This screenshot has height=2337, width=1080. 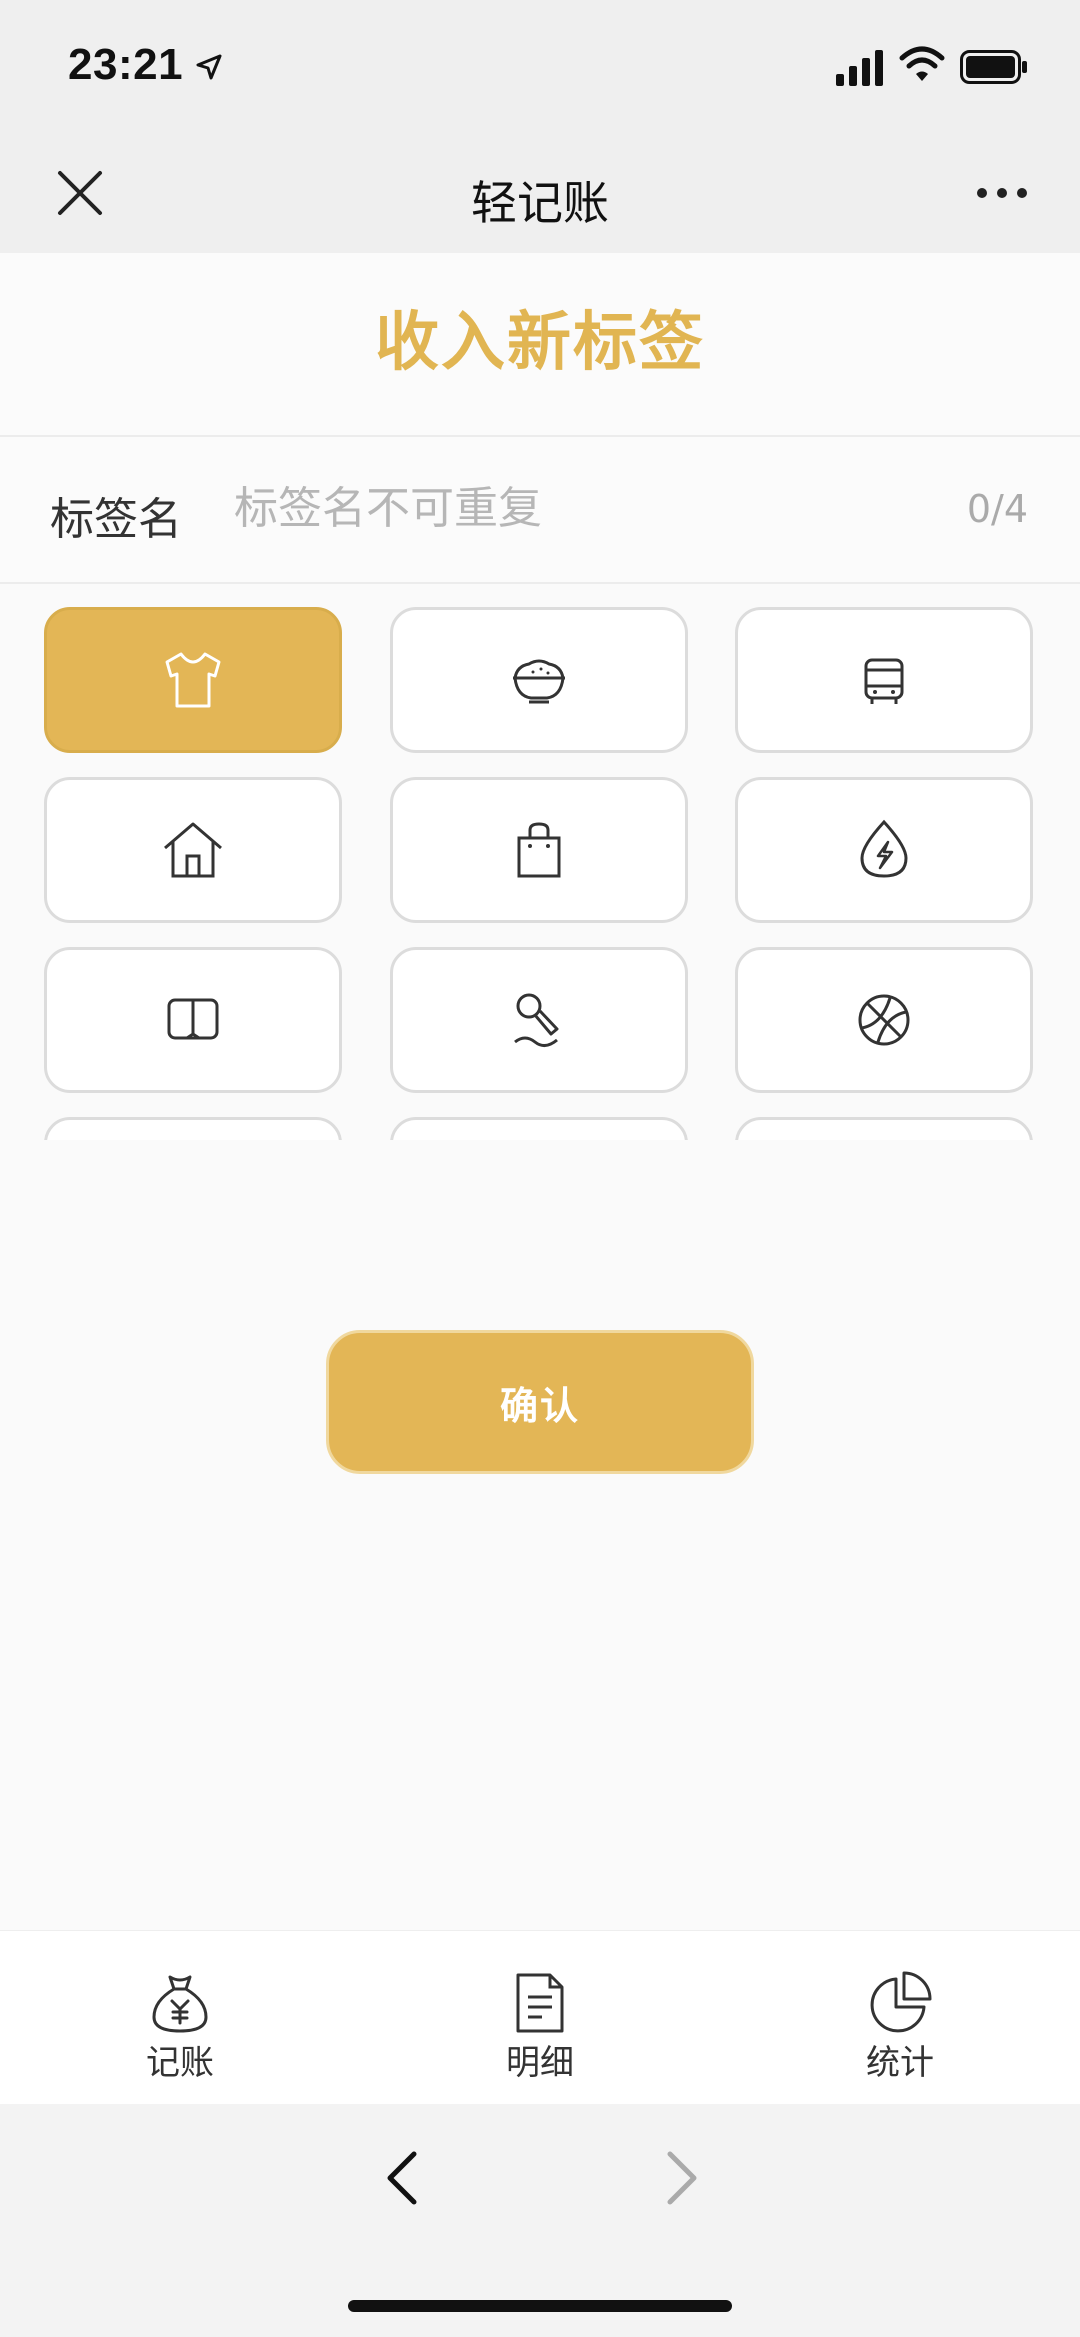 I want to click on tab-label: 记账, so click(x=180, y=2063).